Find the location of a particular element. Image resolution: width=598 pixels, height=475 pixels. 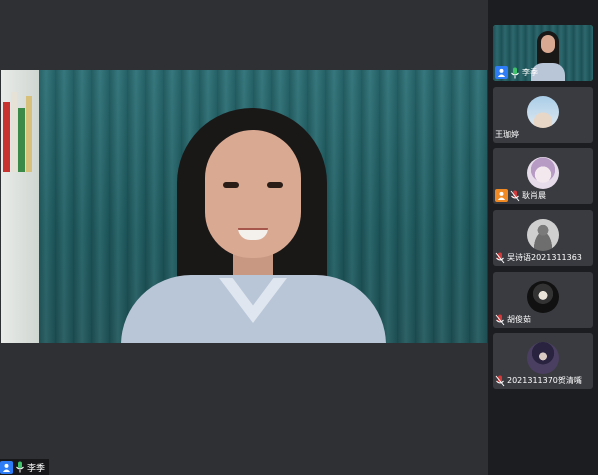

bookshelf is located at coordinates (20, 206).